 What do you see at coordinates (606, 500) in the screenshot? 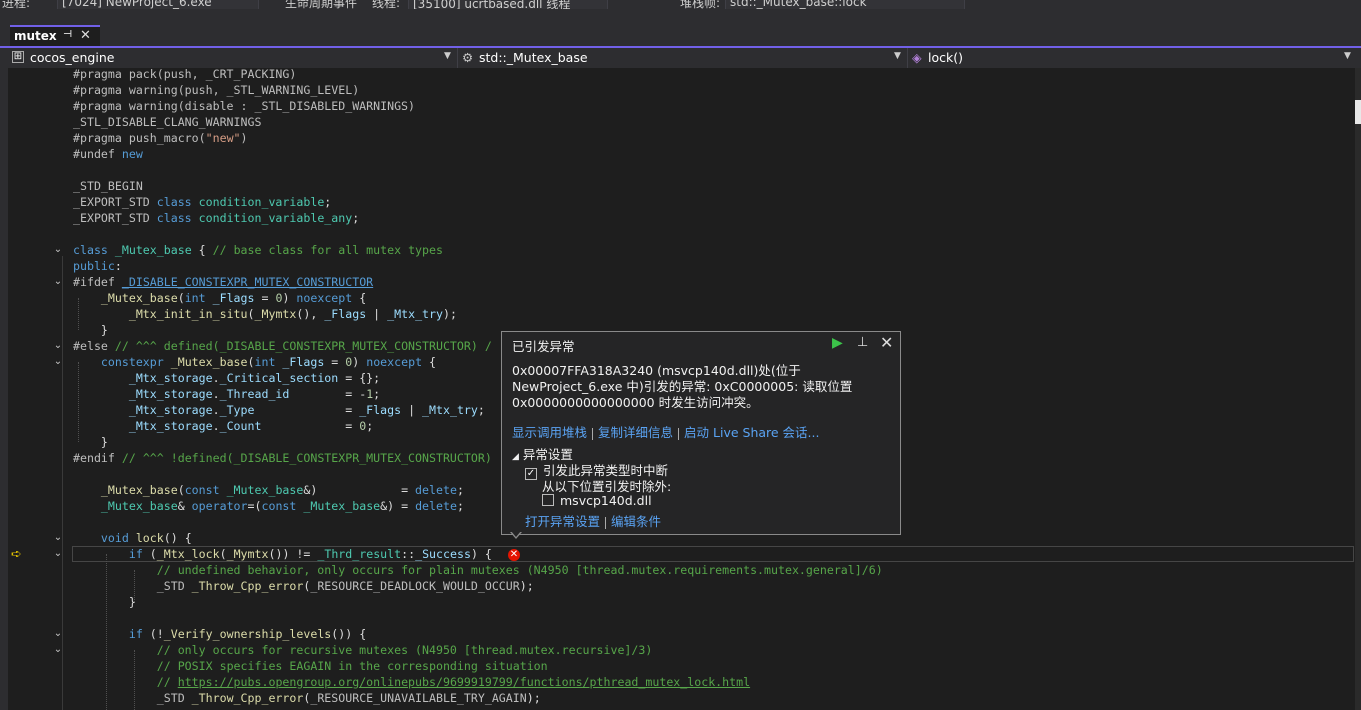
I see `dll-checkbox-label: msvcp140d.dll` at bounding box center [606, 500].